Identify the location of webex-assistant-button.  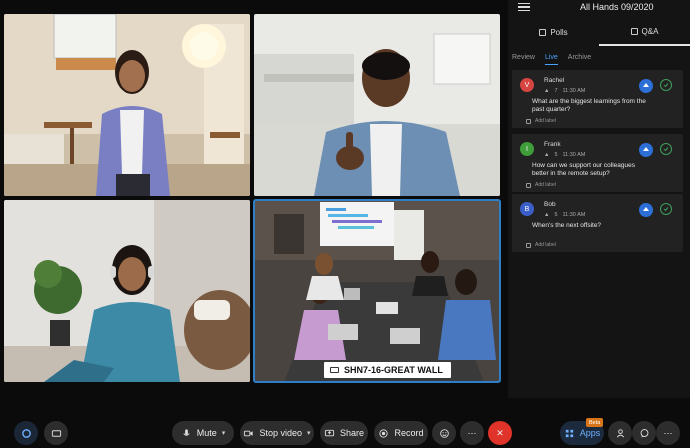
(26, 433).